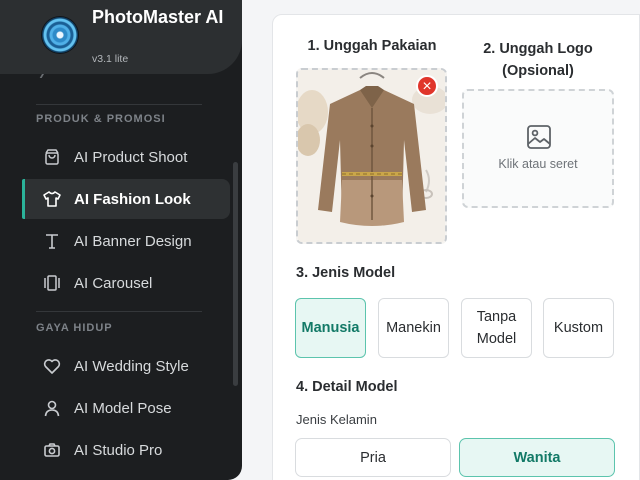 This screenshot has height=480, width=640. What do you see at coordinates (60, 35) in the screenshot?
I see `app-logo` at bounding box center [60, 35].